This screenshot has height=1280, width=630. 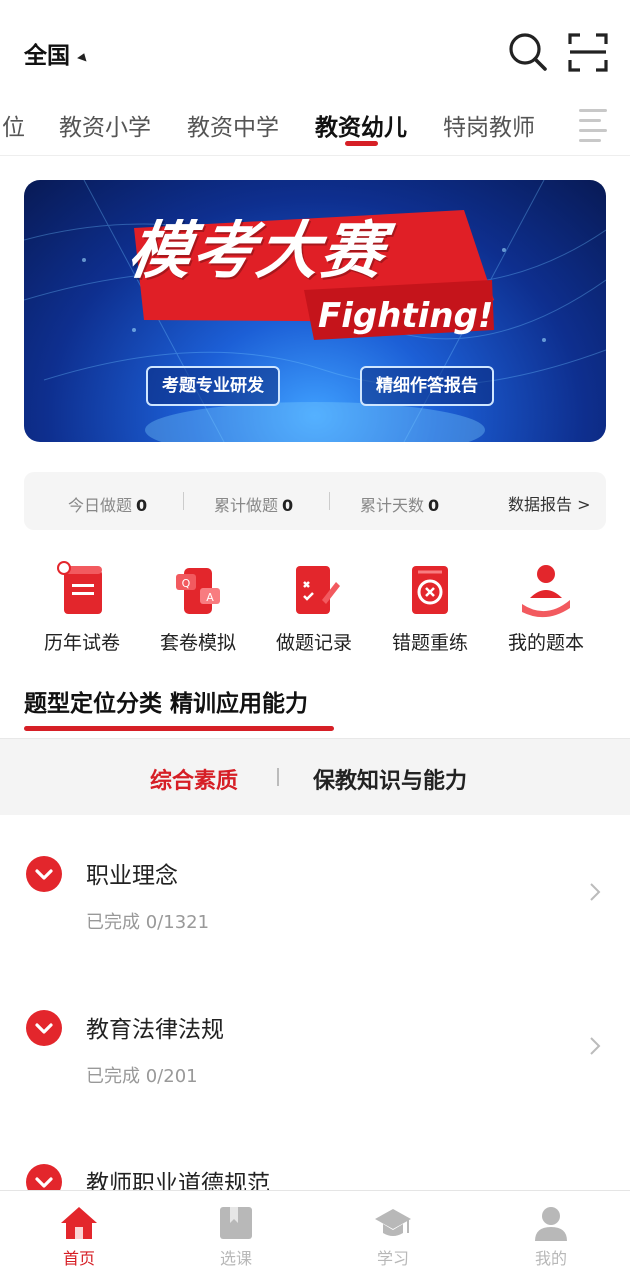 What do you see at coordinates (236, 1223) in the screenshot?
I see `book-icon` at bounding box center [236, 1223].